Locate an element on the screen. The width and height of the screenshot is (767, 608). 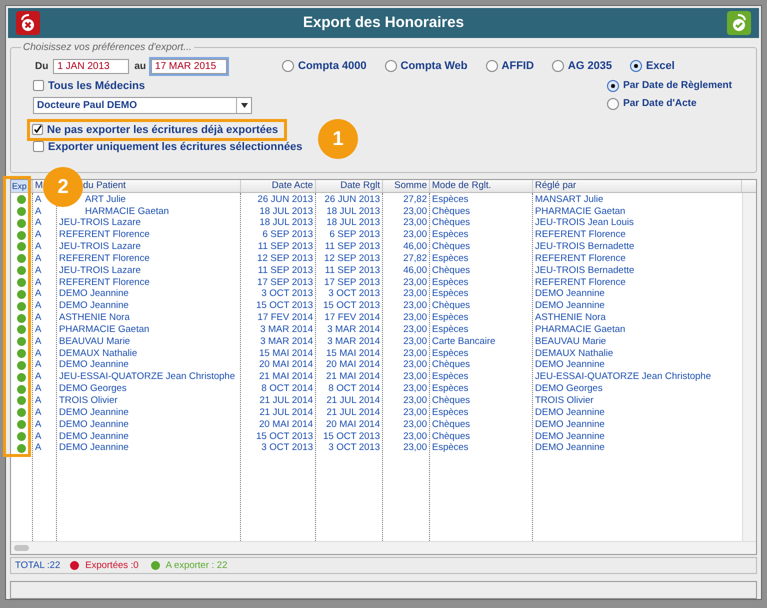
column-header: Mode de Rglt. is located at coordinates (462, 185).